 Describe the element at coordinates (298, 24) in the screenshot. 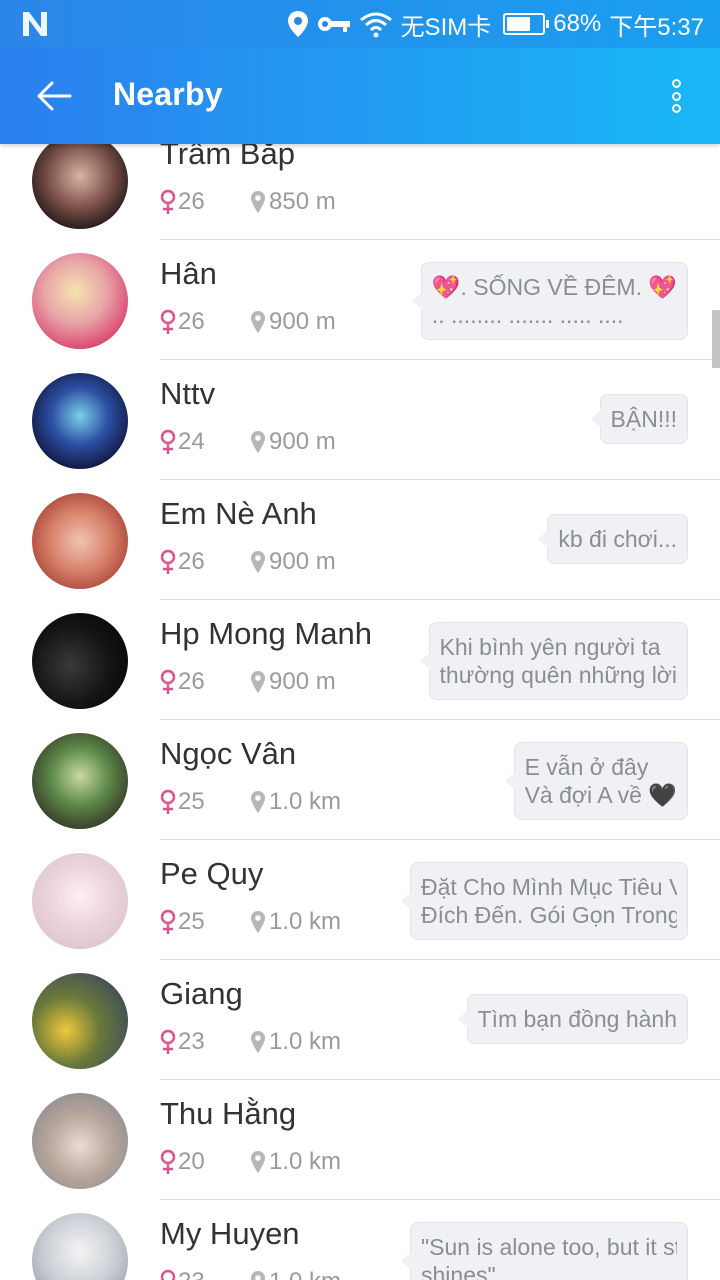

I see `location-icon` at that location.